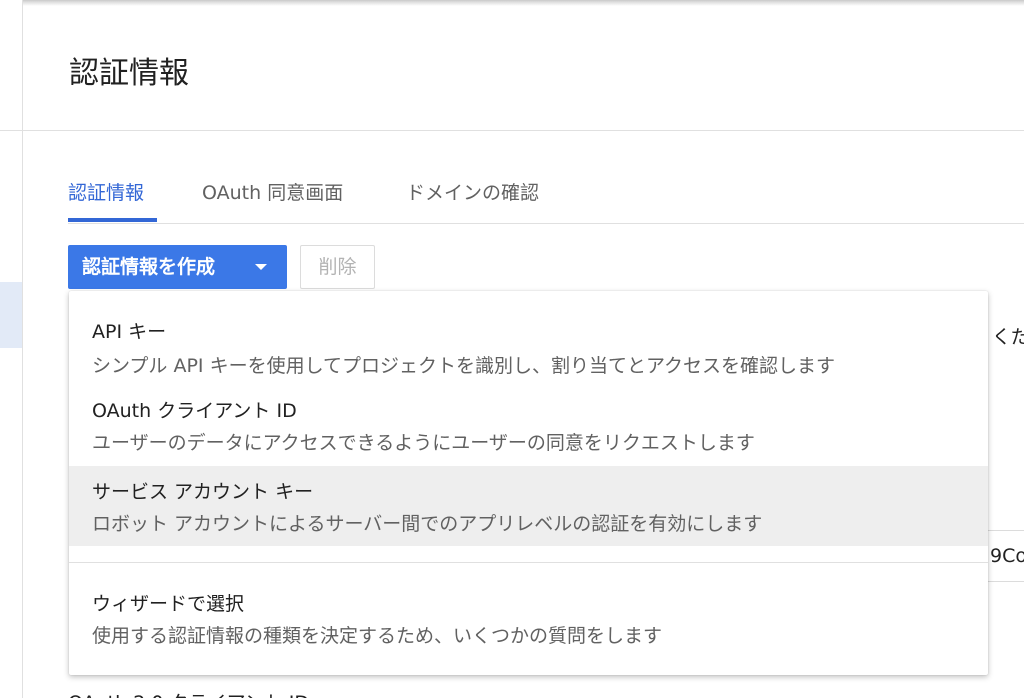  What do you see at coordinates (1008, 337) in the screenshot?
I see `background-text-fragment: くだ` at bounding box center [1008, 337].